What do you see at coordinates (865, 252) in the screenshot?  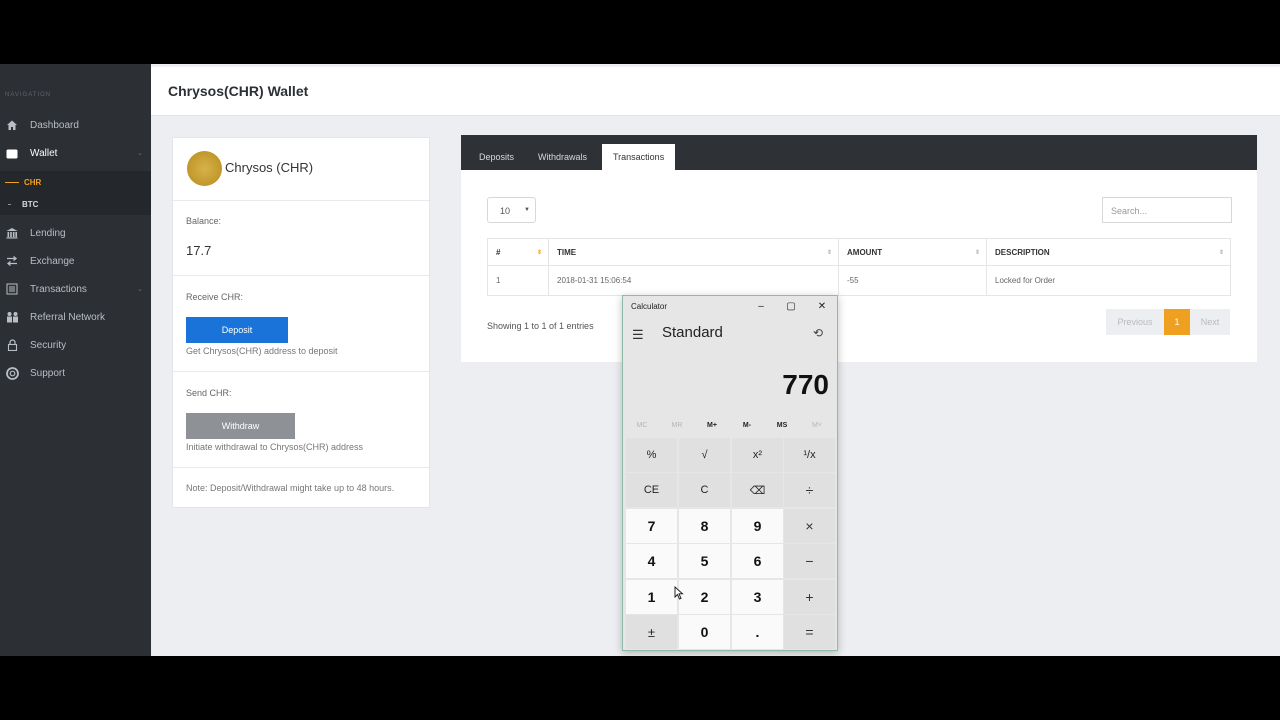 I see `column-header-label: AMOUNT` at bounding box center [865, 252].